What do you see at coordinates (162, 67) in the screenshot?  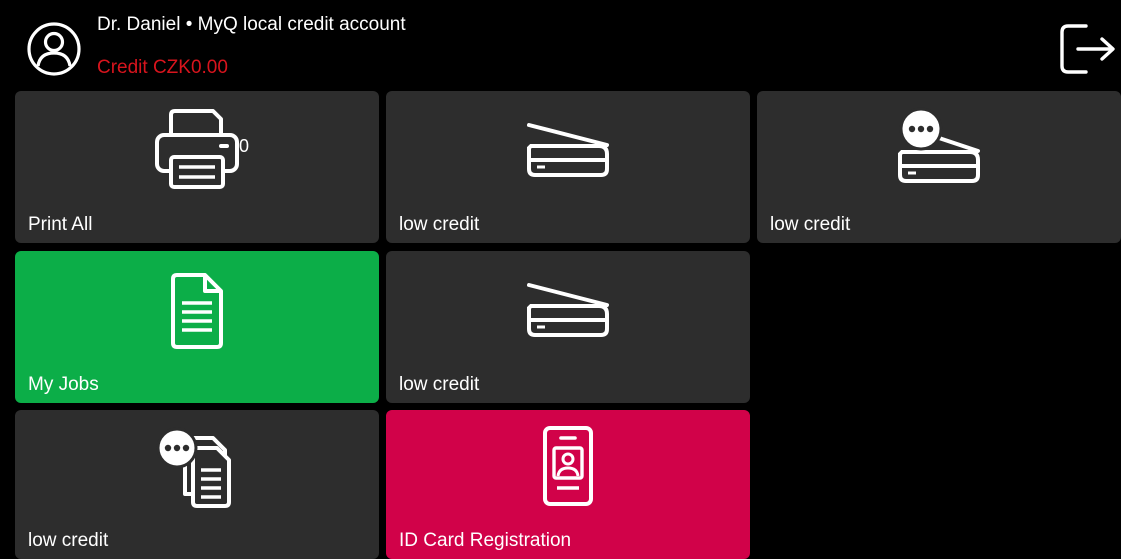 I see `credit-balance: Credit CZK0.00` at bounding box center [162, 67].